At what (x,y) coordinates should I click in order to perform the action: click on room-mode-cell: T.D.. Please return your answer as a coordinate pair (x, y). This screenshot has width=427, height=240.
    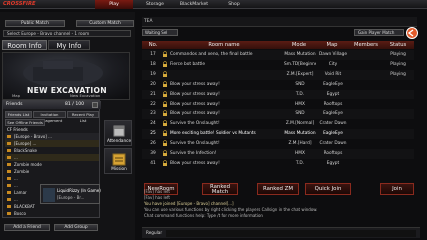
    Looking at the image, I should click on (300, 163).